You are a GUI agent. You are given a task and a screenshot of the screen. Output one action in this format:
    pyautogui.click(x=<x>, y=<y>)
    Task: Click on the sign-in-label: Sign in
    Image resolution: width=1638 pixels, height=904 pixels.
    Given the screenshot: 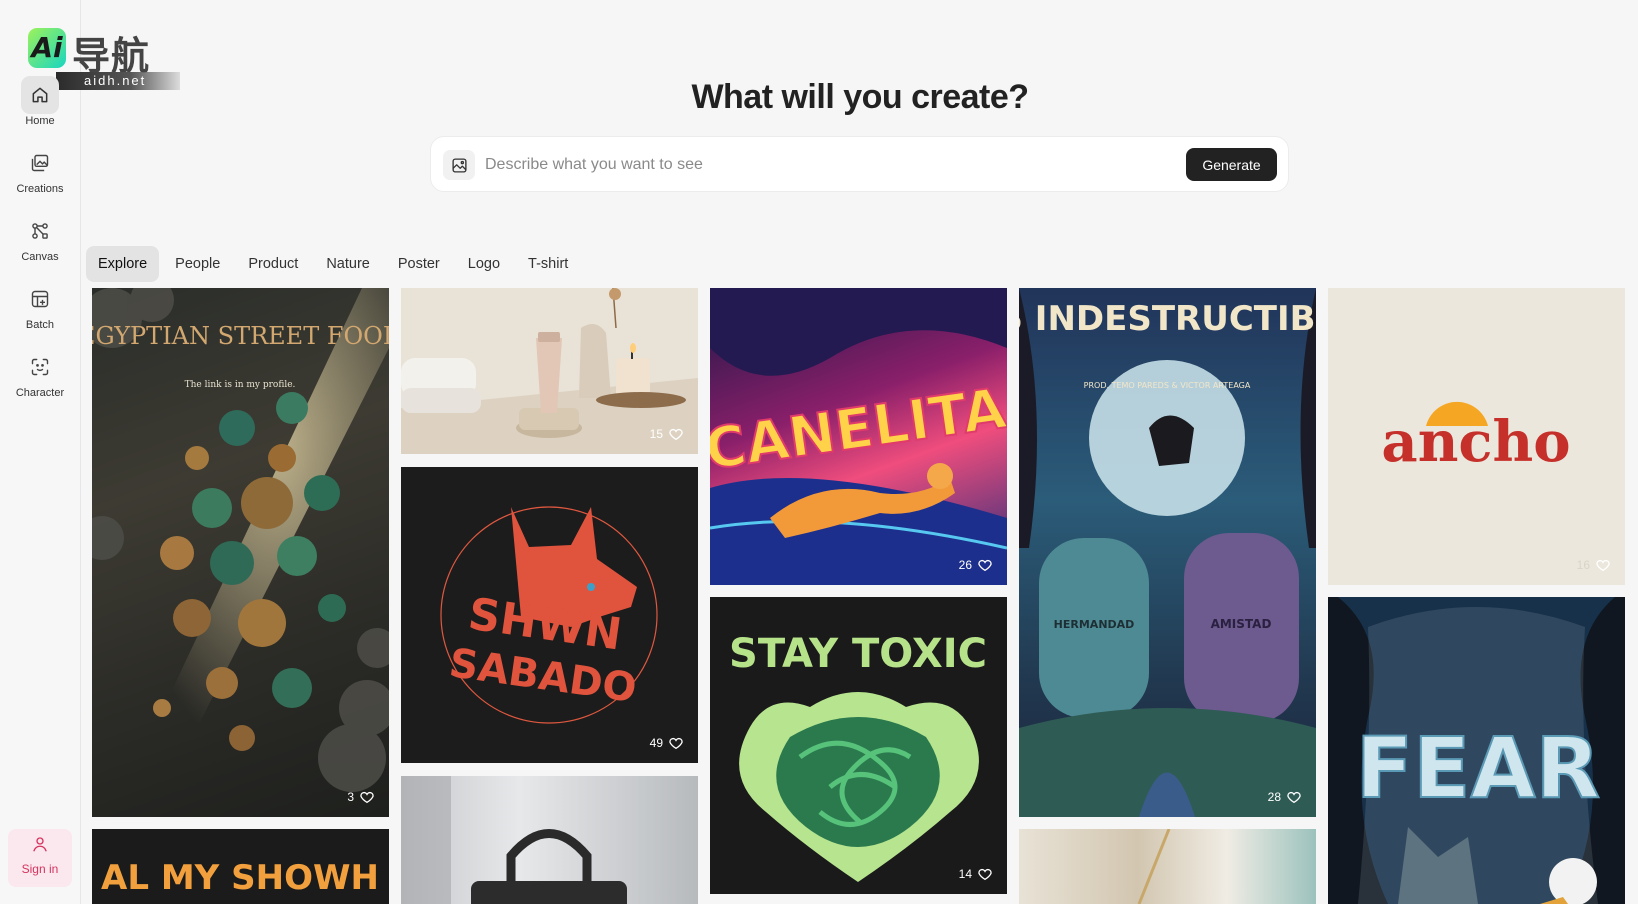 What is the action you would take?
    pyautogui.click(x=40, y=869)
    